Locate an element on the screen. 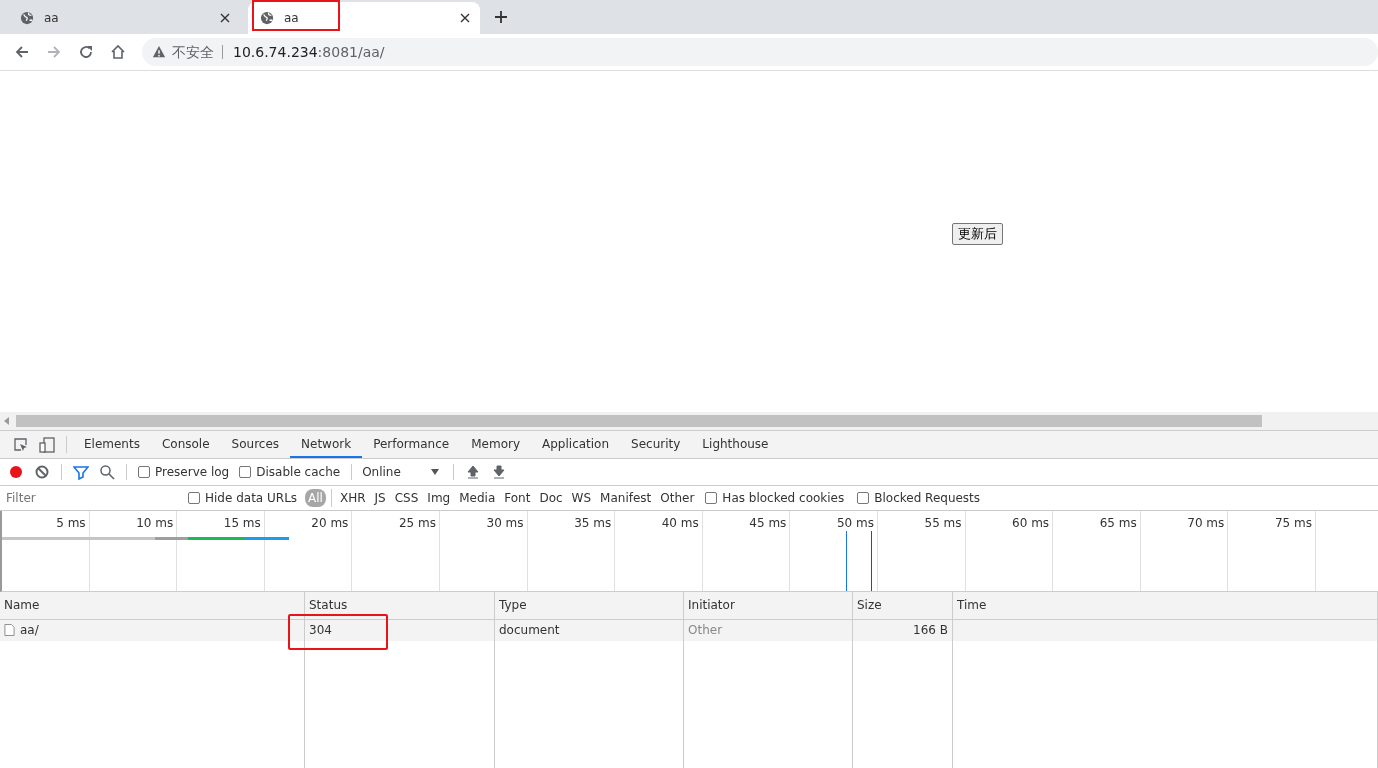 Image resolution: width=1378 pixels, height=768 pixels. time-tick-label: 45 ms is located at coordinates (768, 523).